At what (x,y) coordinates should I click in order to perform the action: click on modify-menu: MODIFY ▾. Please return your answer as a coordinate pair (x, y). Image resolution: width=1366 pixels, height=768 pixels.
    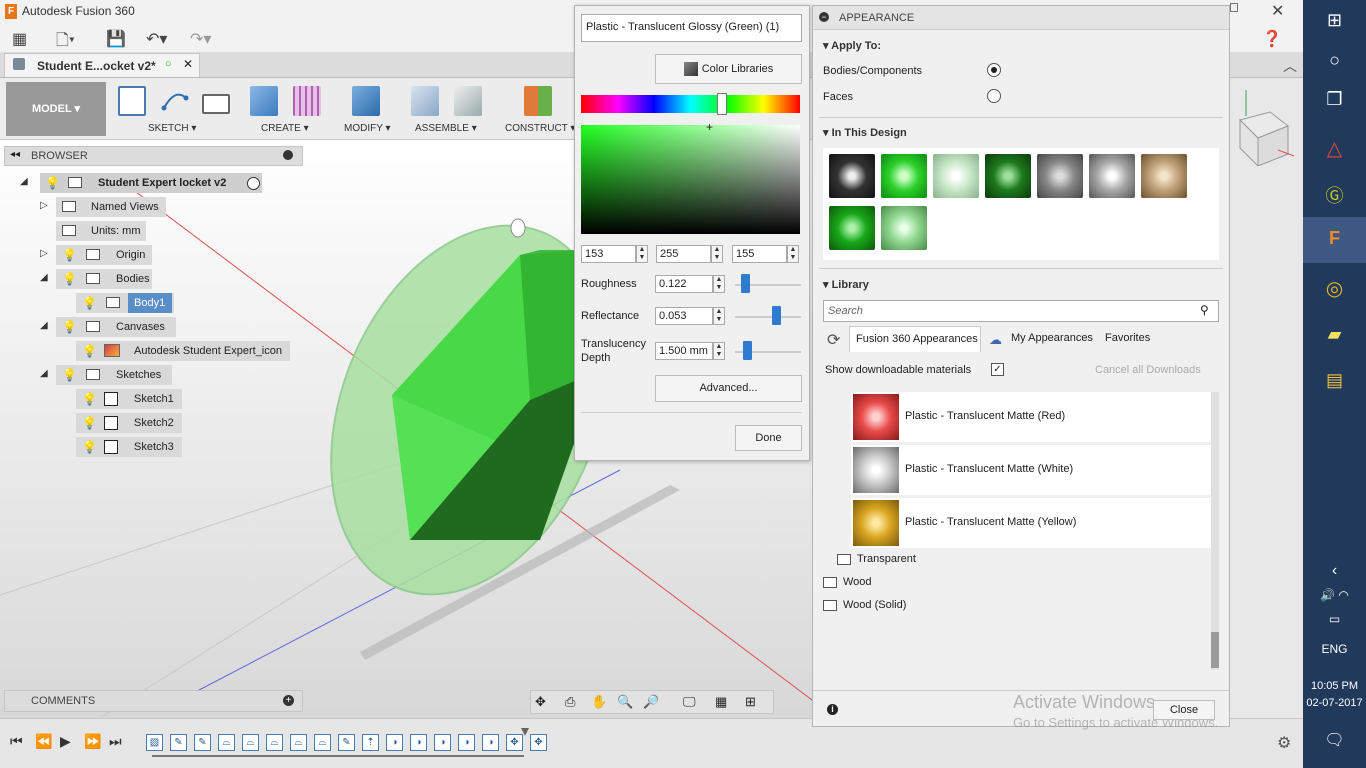
    Looking at the image, I should click on (367, 128).